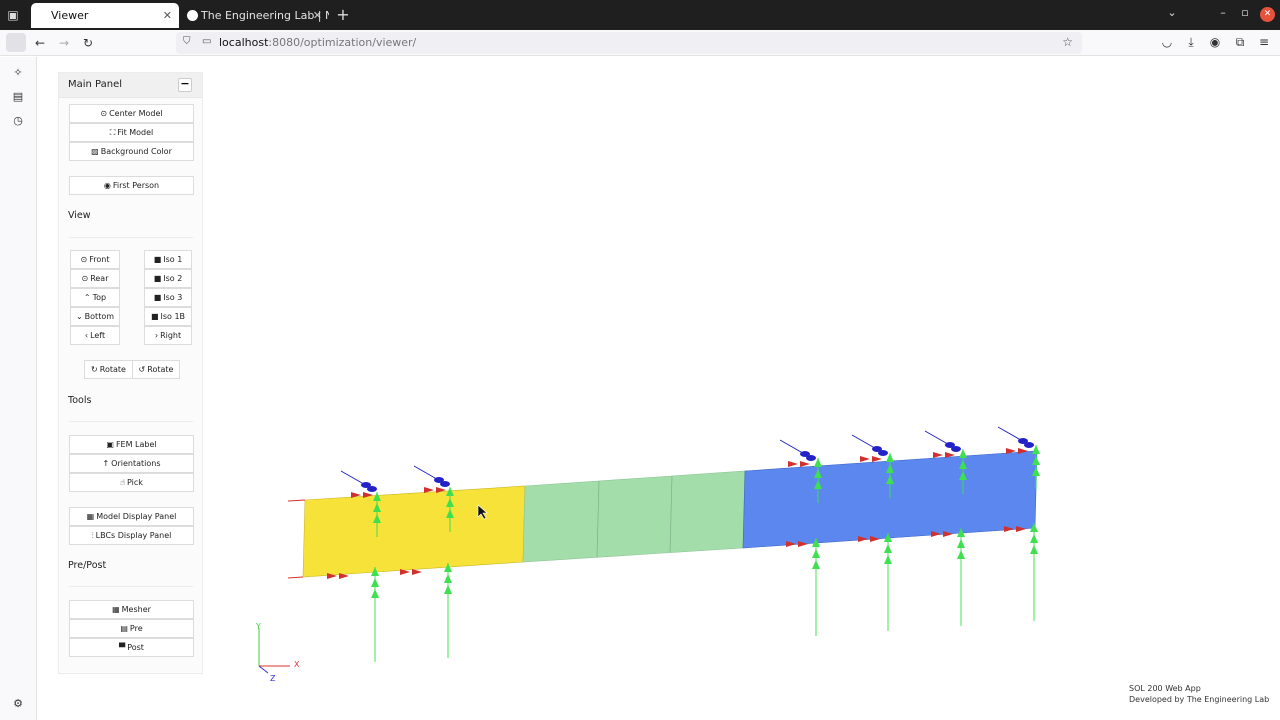 Image resolution: width=1280 pixels, height=720 pixels. I want to click on reload-icon: ↻, so click(88, 43).